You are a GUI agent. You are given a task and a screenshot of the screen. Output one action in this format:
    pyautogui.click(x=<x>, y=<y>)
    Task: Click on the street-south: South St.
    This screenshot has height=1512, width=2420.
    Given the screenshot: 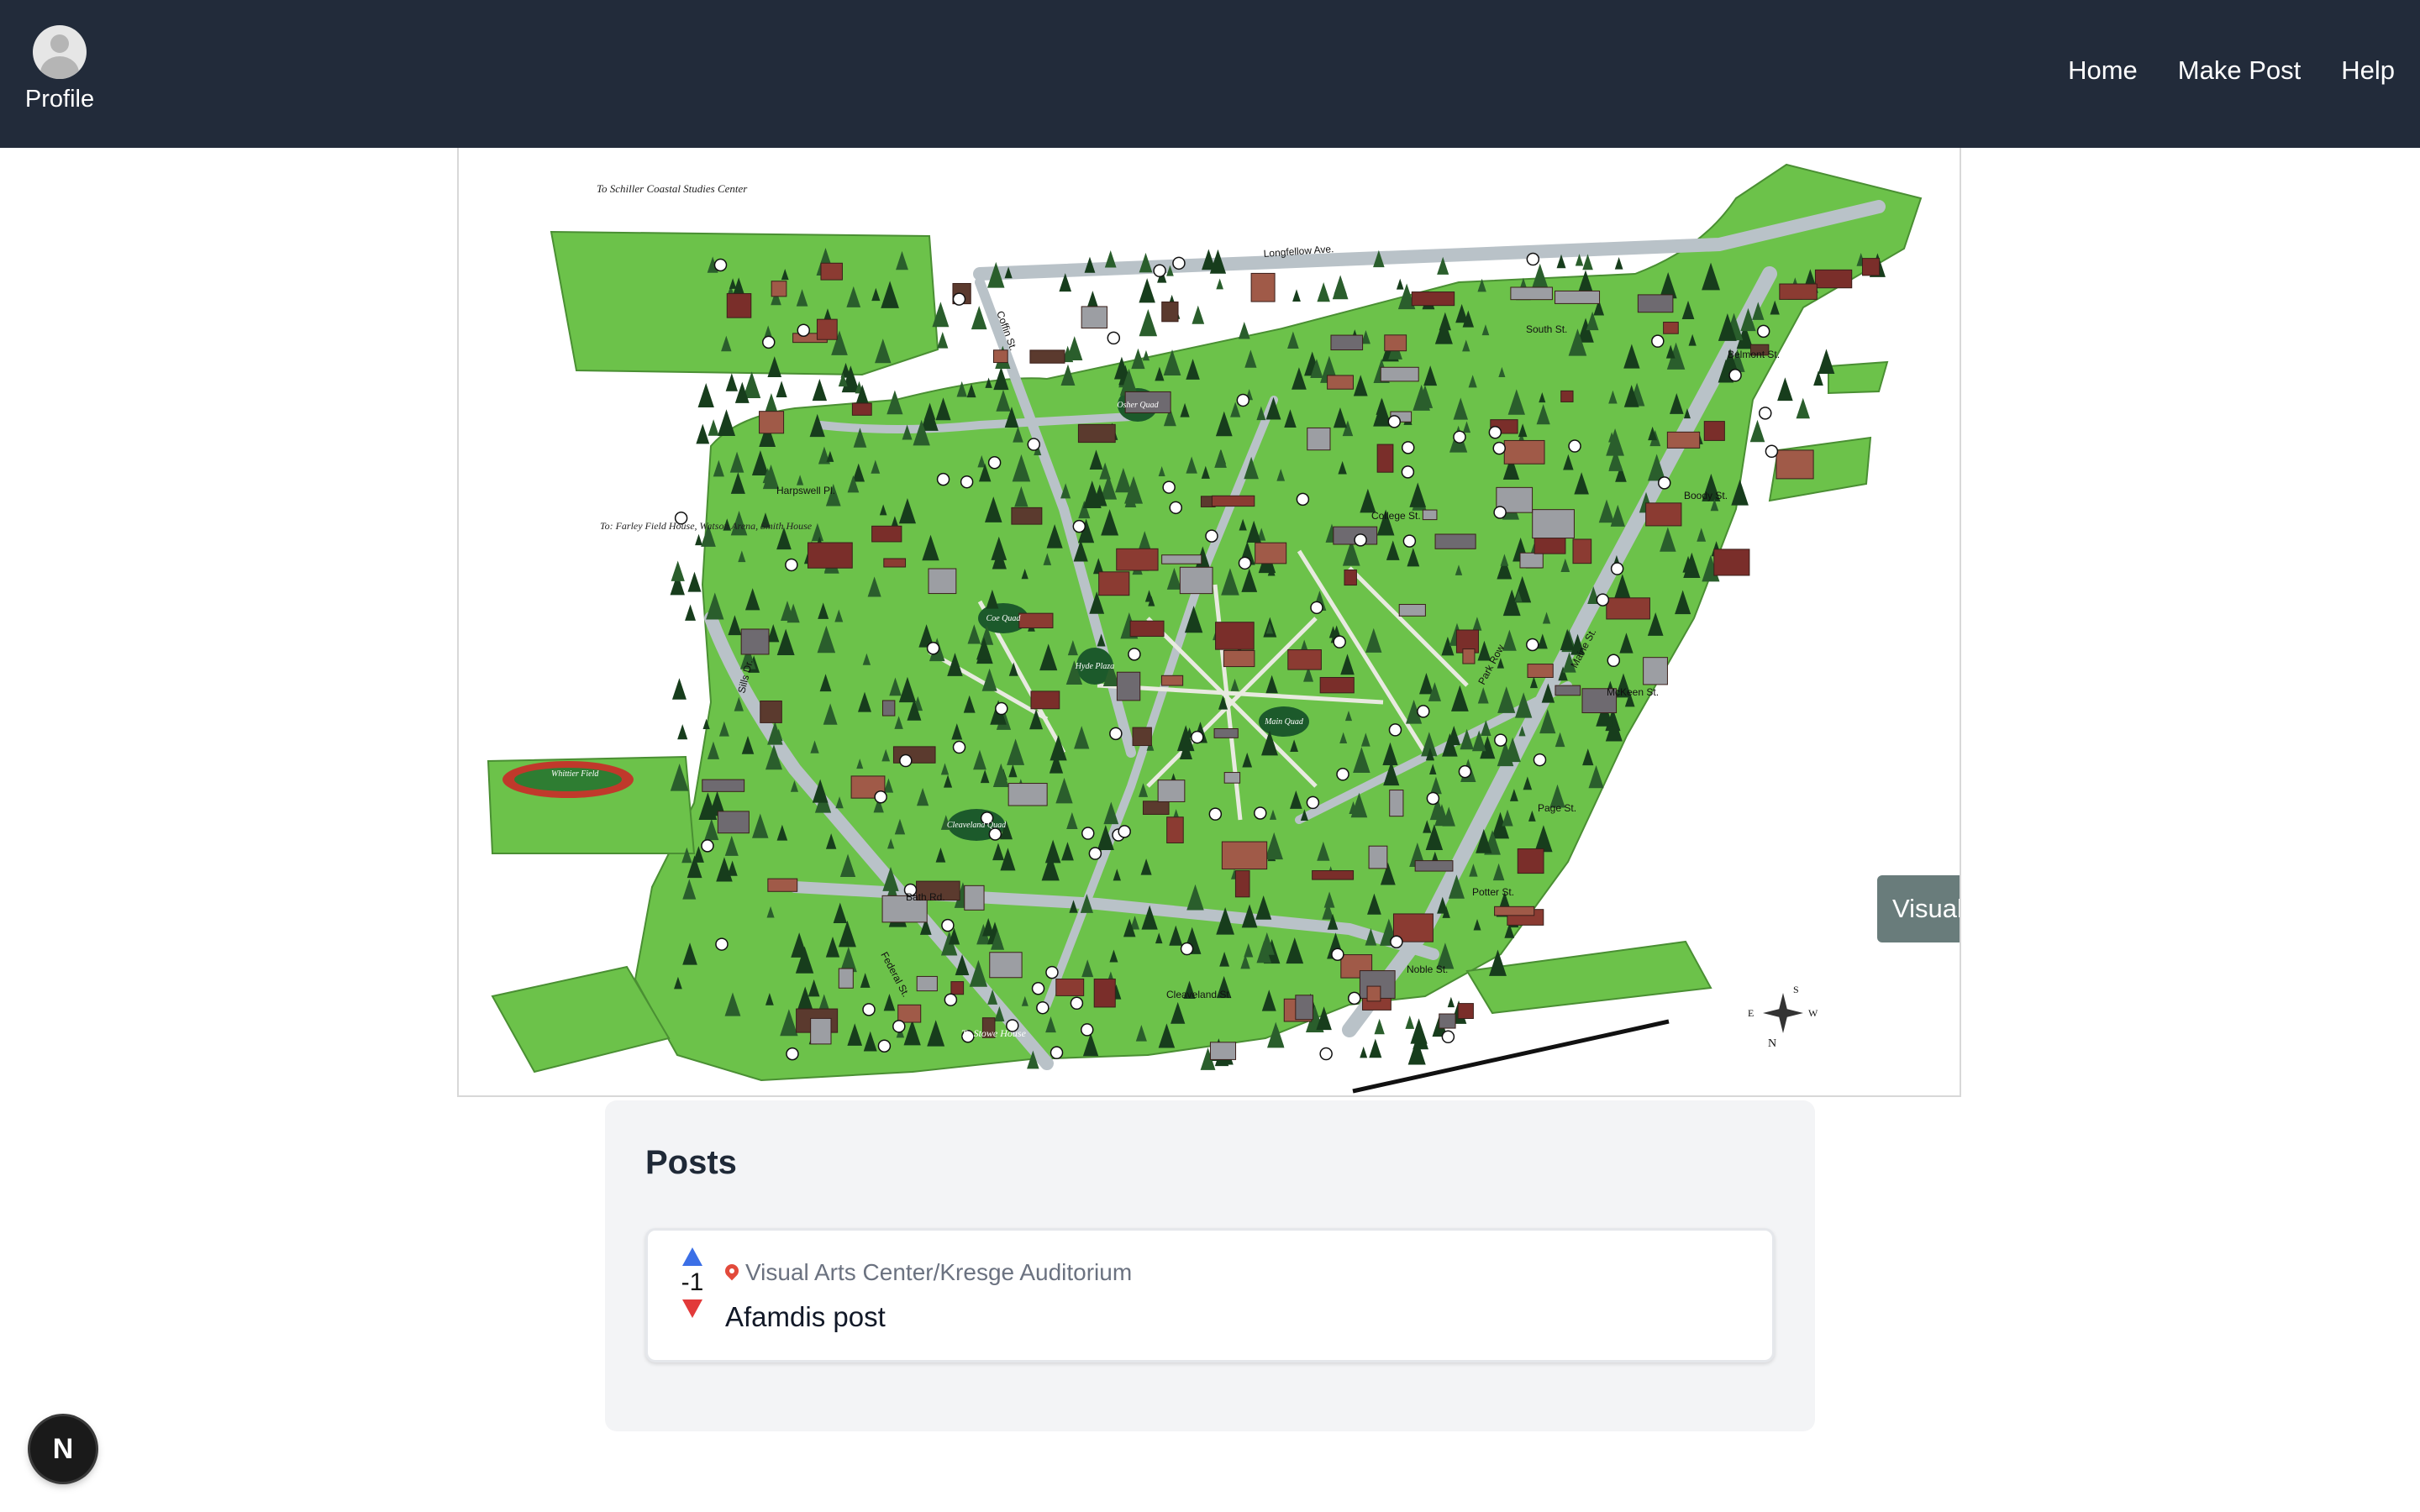 What is the action you would take?
    pyautogui.click(x=1546, y=329)
    